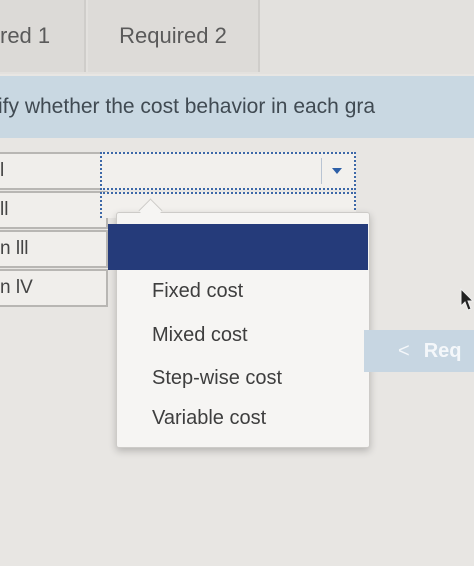  Describe the element at coordinates (4, 209) in the screenshot. I see `graph-row-text: ll` at that location.